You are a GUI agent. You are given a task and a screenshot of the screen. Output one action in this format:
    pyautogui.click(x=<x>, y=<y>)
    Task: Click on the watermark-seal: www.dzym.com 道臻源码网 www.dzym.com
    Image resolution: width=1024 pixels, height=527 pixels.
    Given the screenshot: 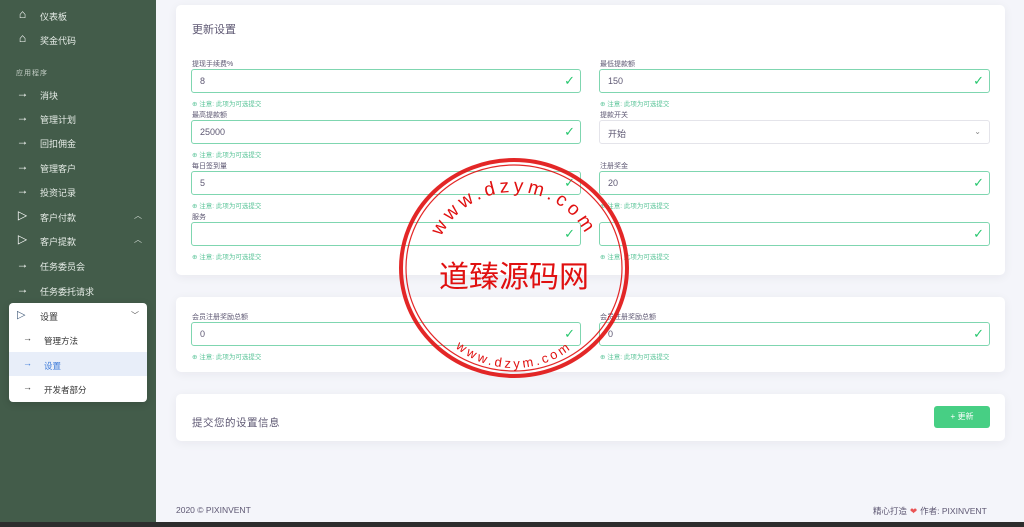 What is the action you would take?
    pyautogui.click(x=514, y=268)
    